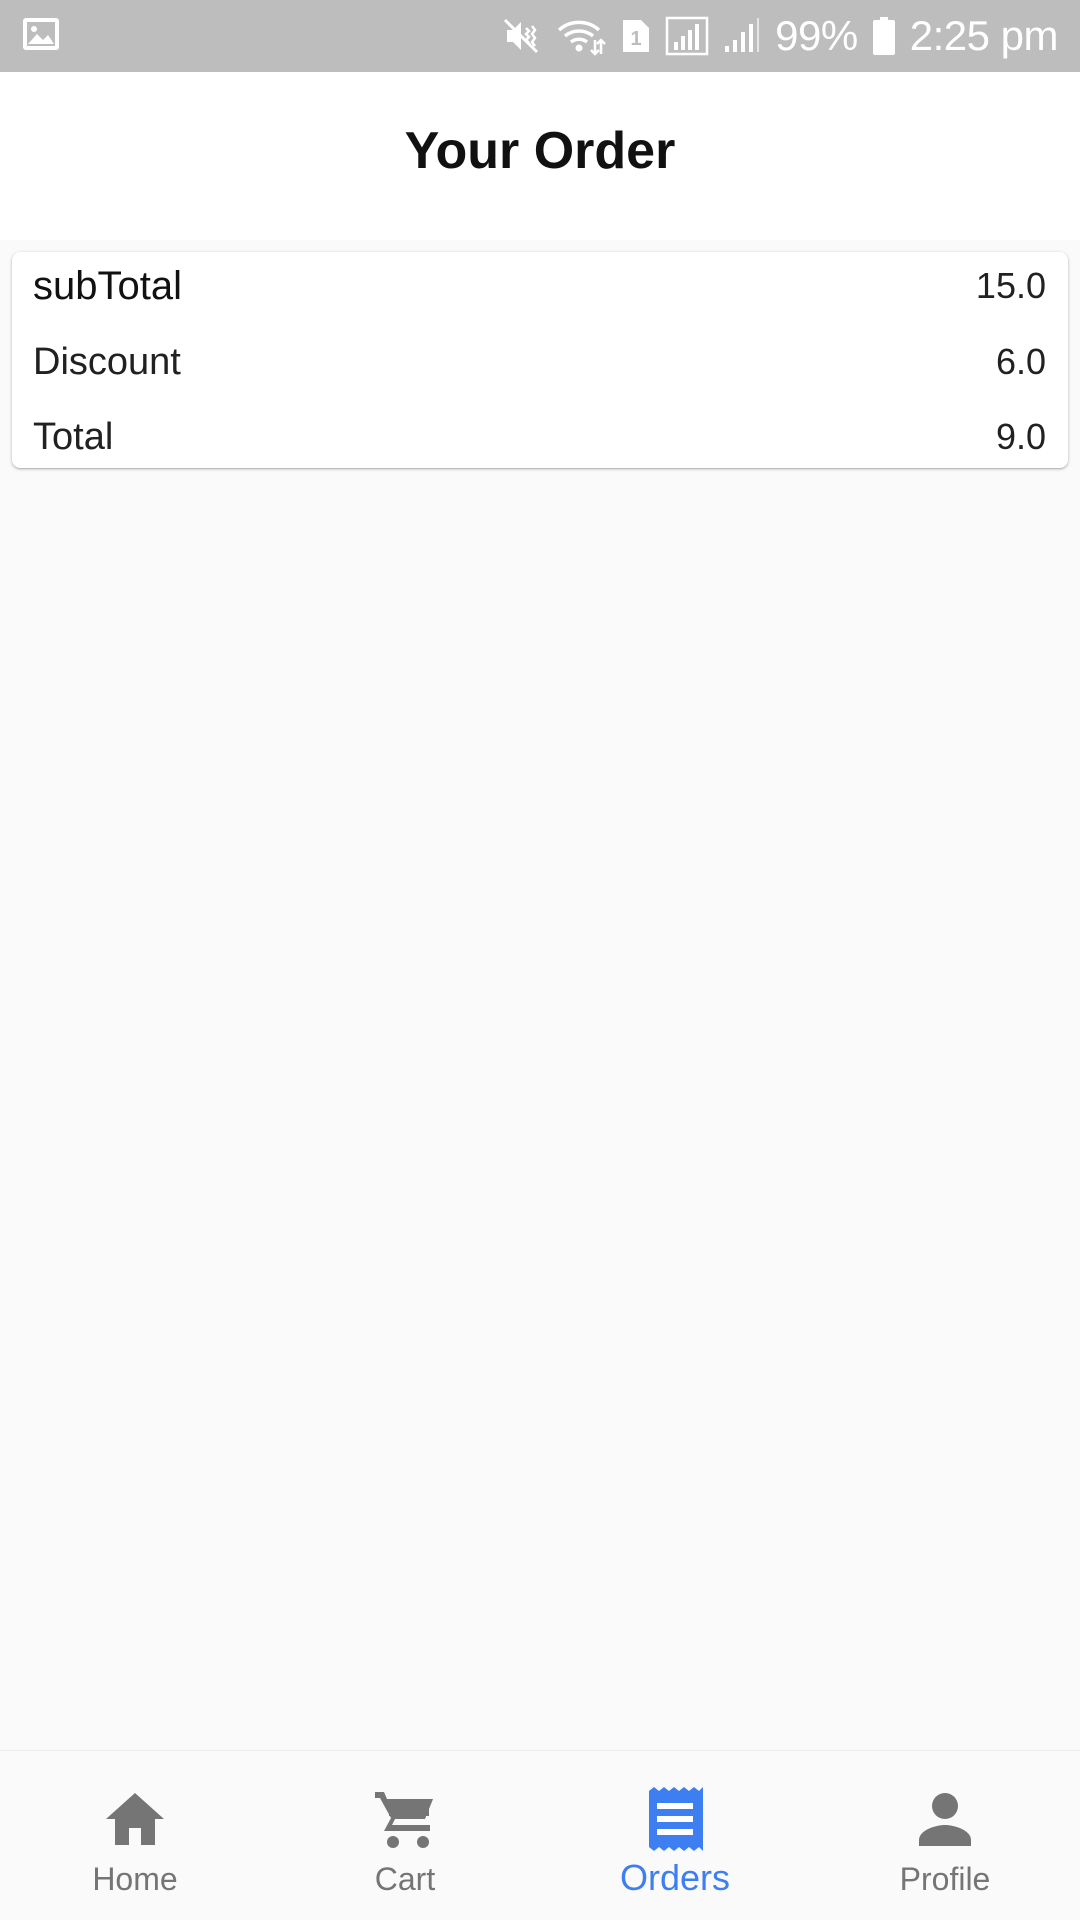 The width and height of the screenshot is (1080, 1920). Describe the element at coordinates (135, 1819) in the screenshot. I see `home-icon` at that location.